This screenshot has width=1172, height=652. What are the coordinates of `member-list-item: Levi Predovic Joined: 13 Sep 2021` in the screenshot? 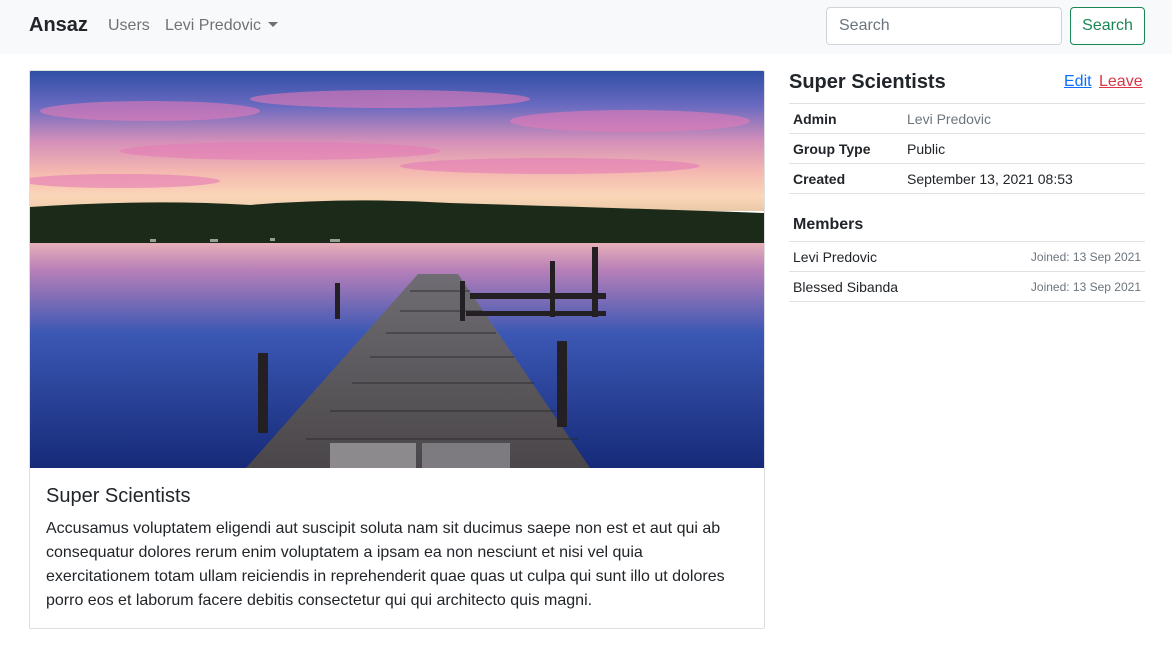 It's located at (967, 256).